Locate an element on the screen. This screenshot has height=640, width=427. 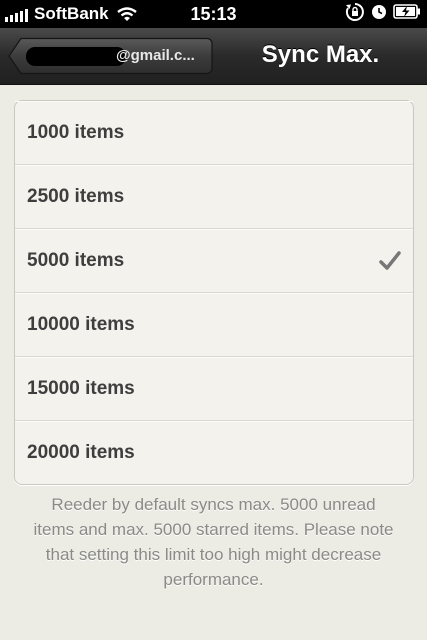
option-2500-items: 2500 items is located at coordinates (214, 197).